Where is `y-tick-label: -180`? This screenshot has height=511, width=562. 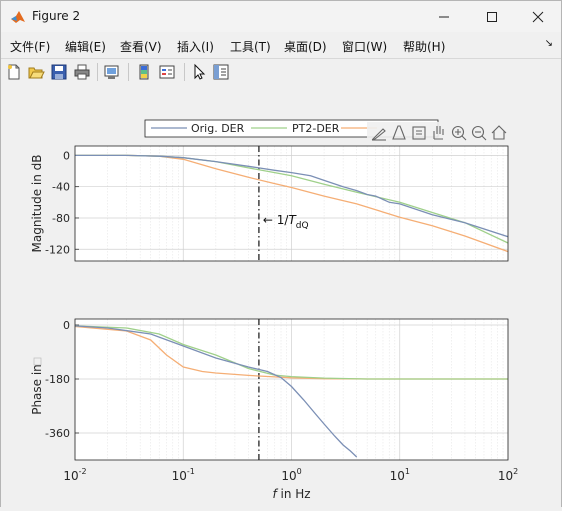 y-tick-label: -180 is located at coordinates (57, 379).